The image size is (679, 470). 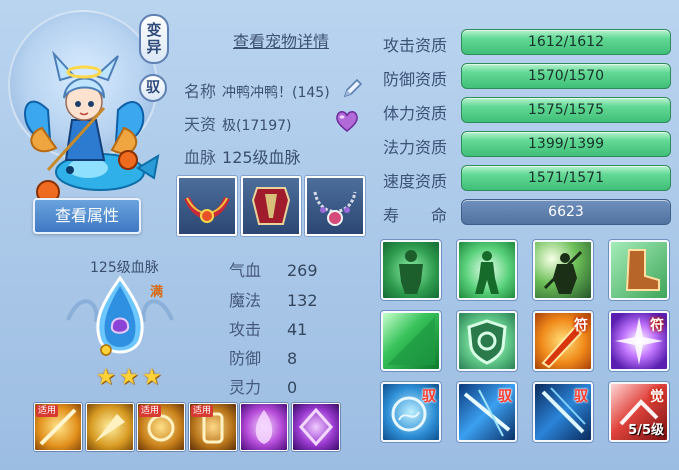 What do you see at coordinates (302, 270) in the screenshot?
I see `stat-value: 269` at bounding box center [302, 270].